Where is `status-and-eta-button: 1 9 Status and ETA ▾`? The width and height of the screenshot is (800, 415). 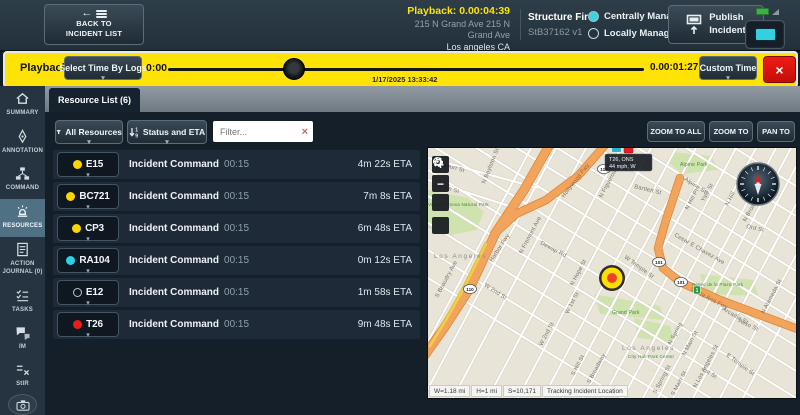 status-and-eta-button: 1 9 Status and ETA ▾ is located at coordinates (167, 133).